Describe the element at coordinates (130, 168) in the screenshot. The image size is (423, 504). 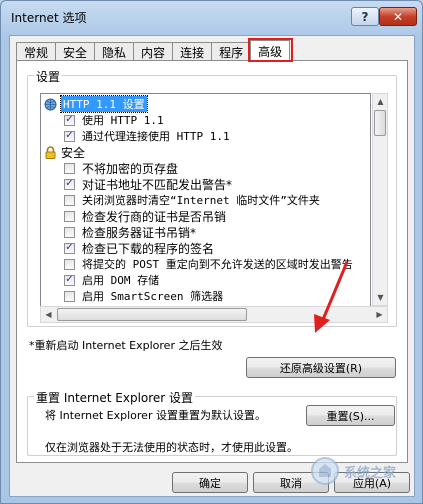
I see `list-item-label: 不将加密的页存盘` at that location.